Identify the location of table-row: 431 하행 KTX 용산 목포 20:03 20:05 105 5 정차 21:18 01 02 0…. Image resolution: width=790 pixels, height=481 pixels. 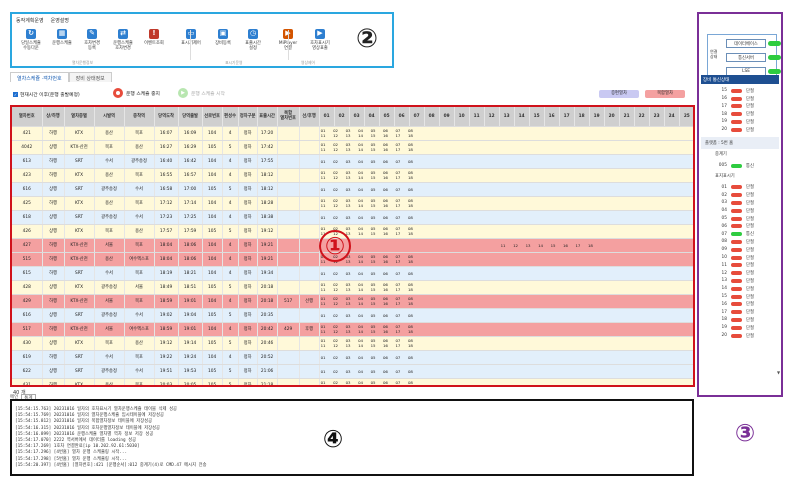
(352, 381).